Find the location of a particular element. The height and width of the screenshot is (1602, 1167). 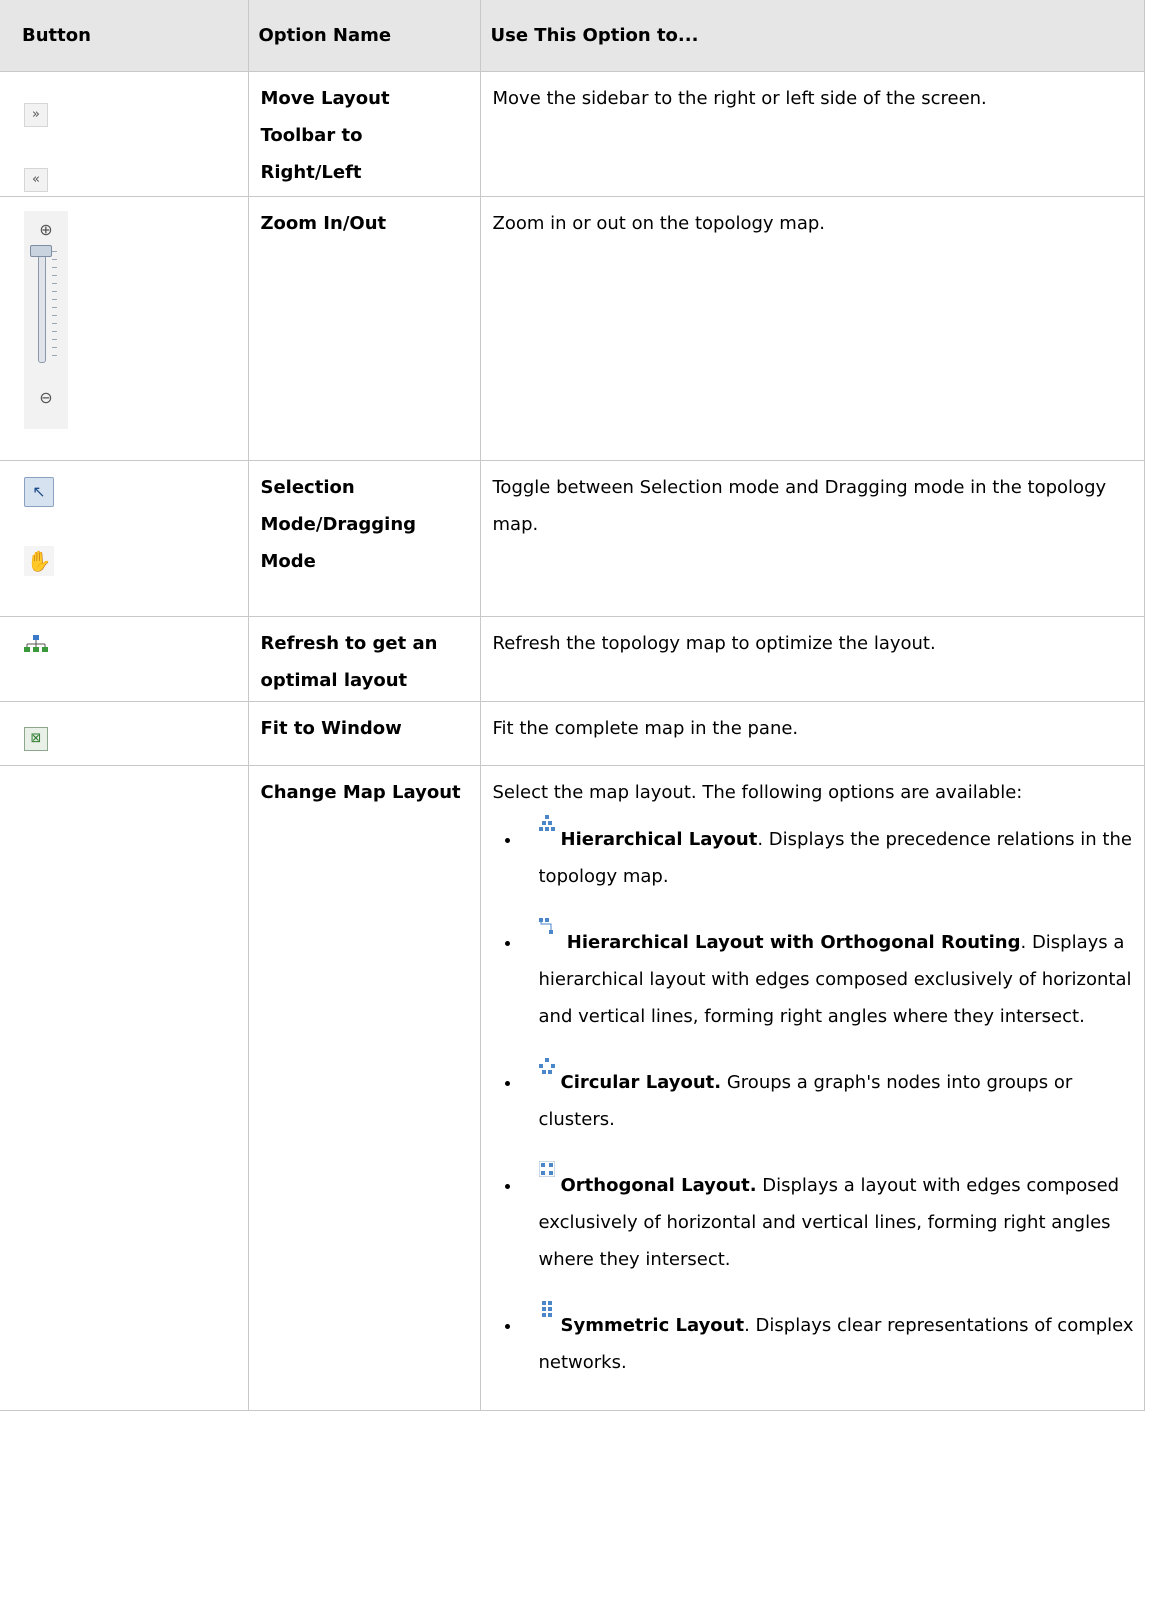

move-right-icon: » is located at coordinates (36, 115).